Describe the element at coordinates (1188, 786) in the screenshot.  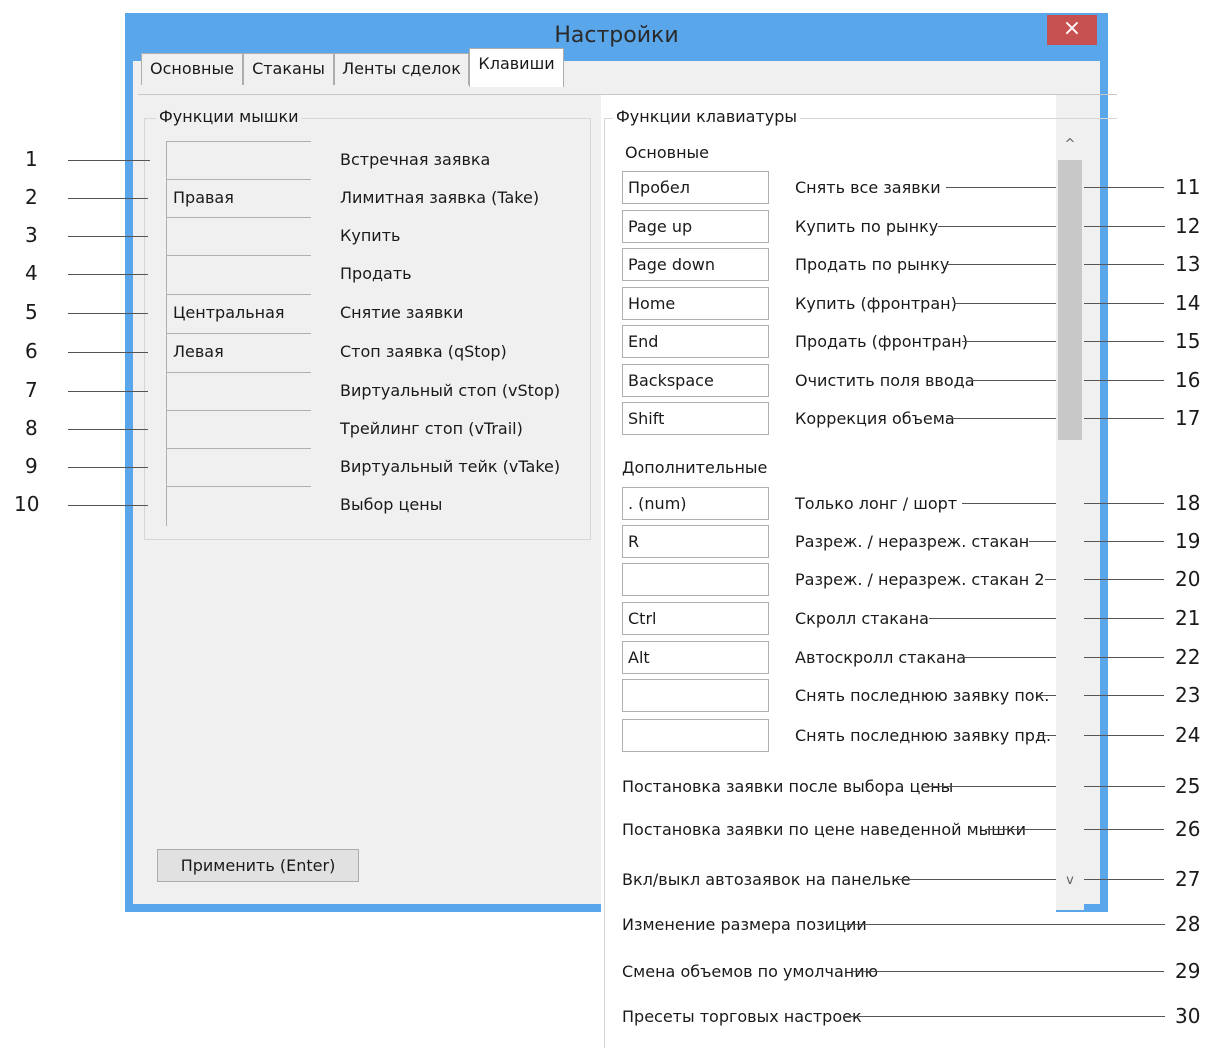
I see `callout-number: 25` at that location.